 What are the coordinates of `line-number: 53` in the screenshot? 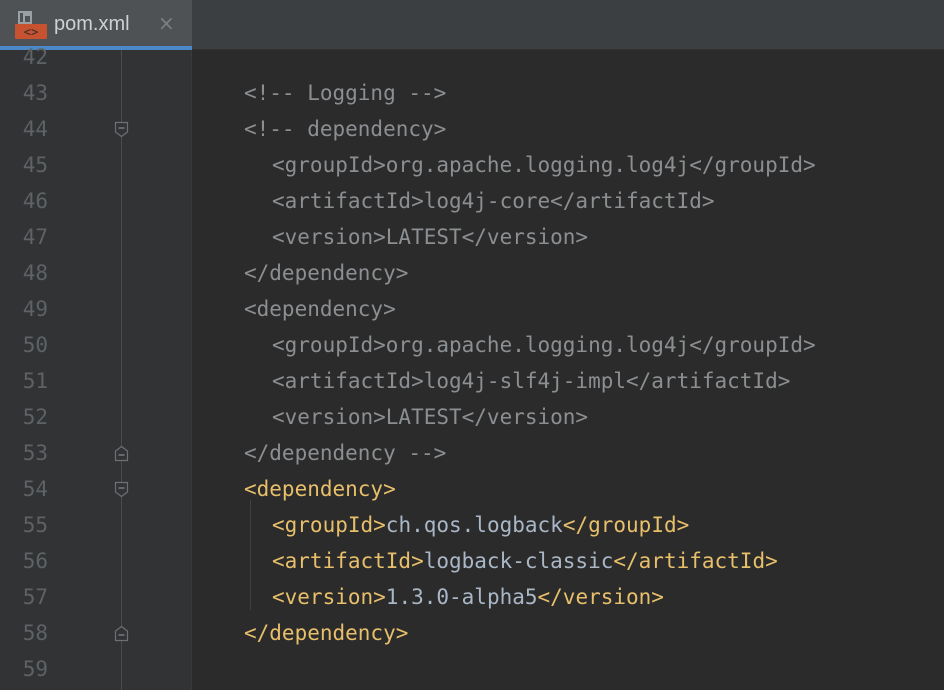 It's located at (35, 453).